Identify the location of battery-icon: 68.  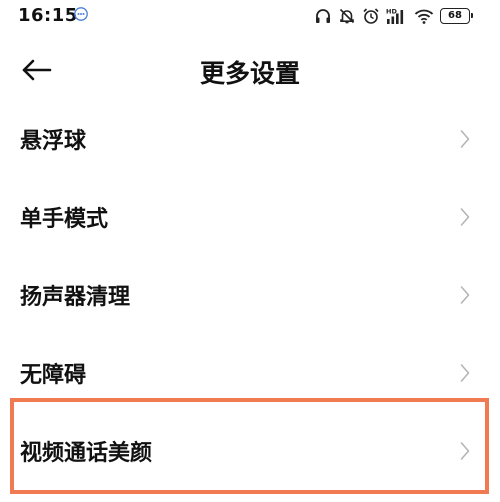
(456, 16).